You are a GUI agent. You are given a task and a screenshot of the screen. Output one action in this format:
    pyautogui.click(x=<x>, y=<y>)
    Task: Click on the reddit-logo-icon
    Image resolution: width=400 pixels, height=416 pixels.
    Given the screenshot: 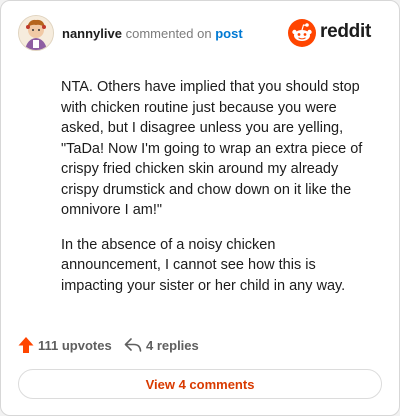 What is the action you would take?
    pyautogui.click(x=302, y=33)
    